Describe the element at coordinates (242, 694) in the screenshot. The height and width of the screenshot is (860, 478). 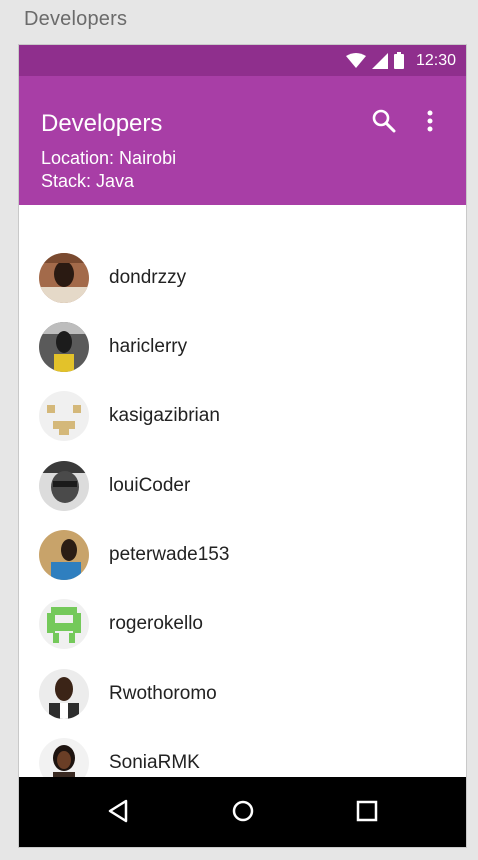
I see `list-item: Rwothoromo` at that location.